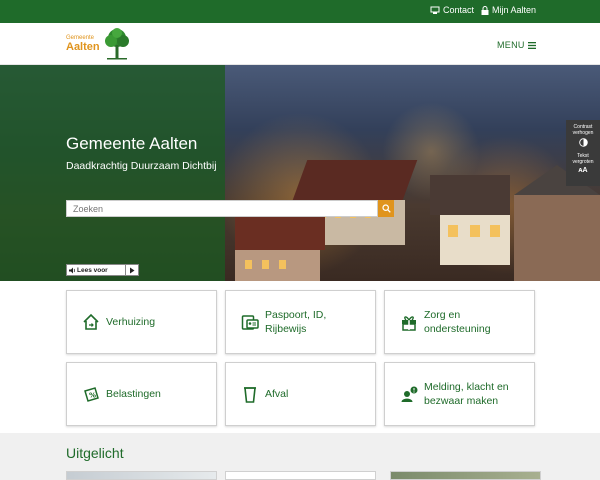 The image size is (600, 480). I want to click on site-logo: Gemeente Aalten, so click(98, 44).